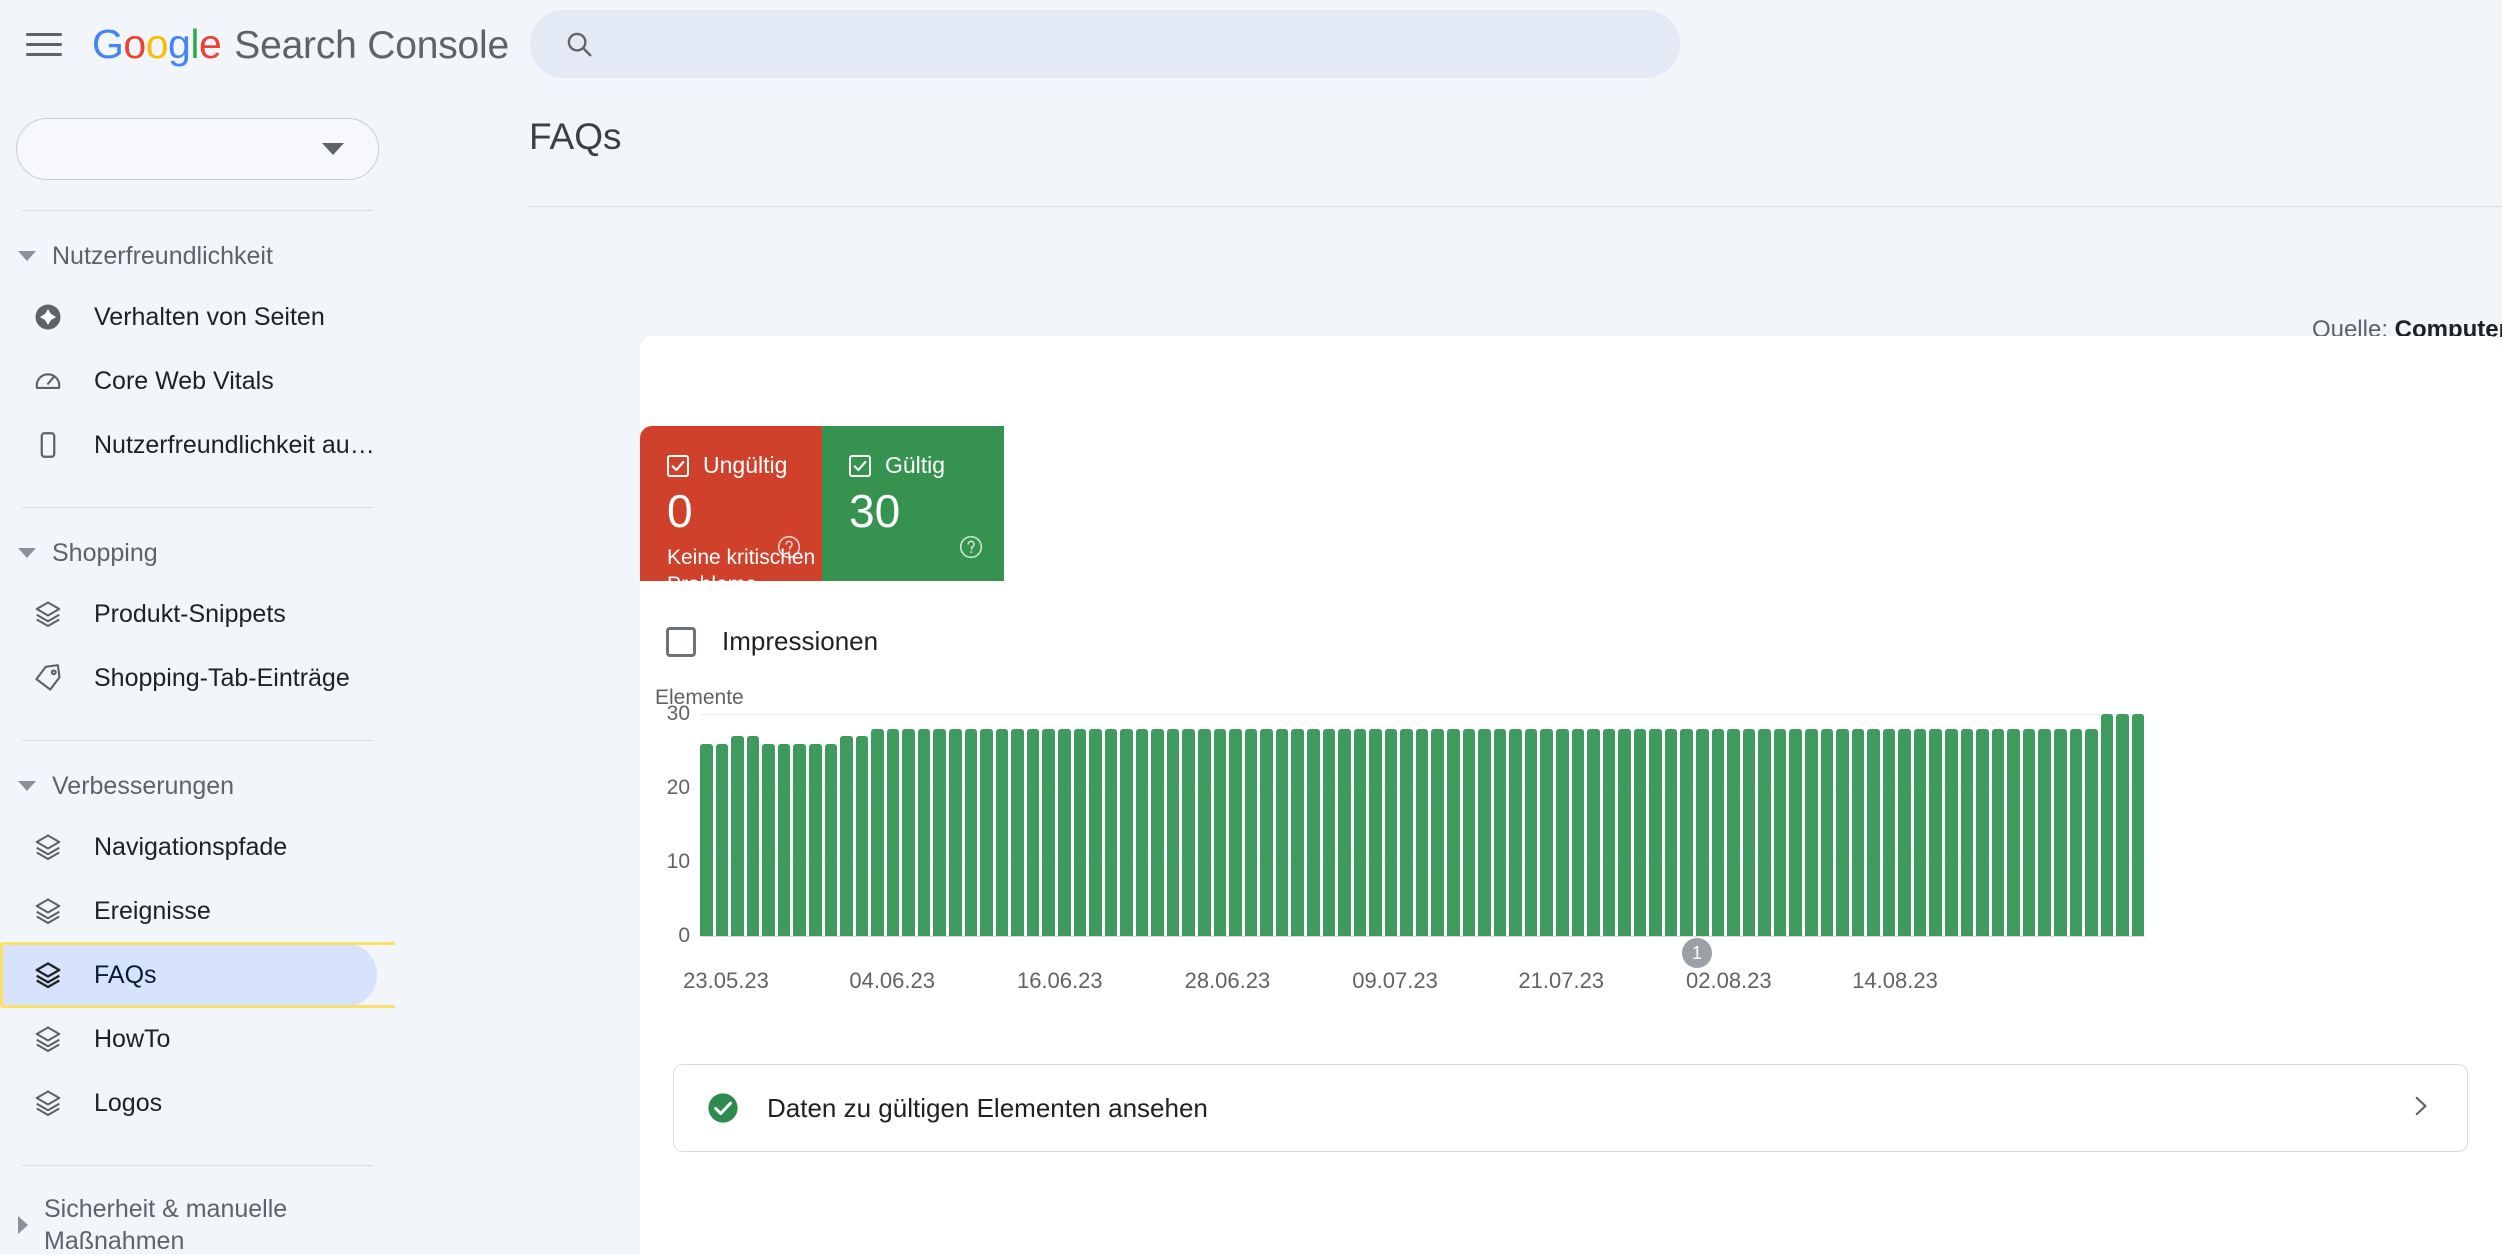 This screenshot has width=2502, height=1254. I want to click on sidebar-item-faqs: FAQs, so click(188, 975).